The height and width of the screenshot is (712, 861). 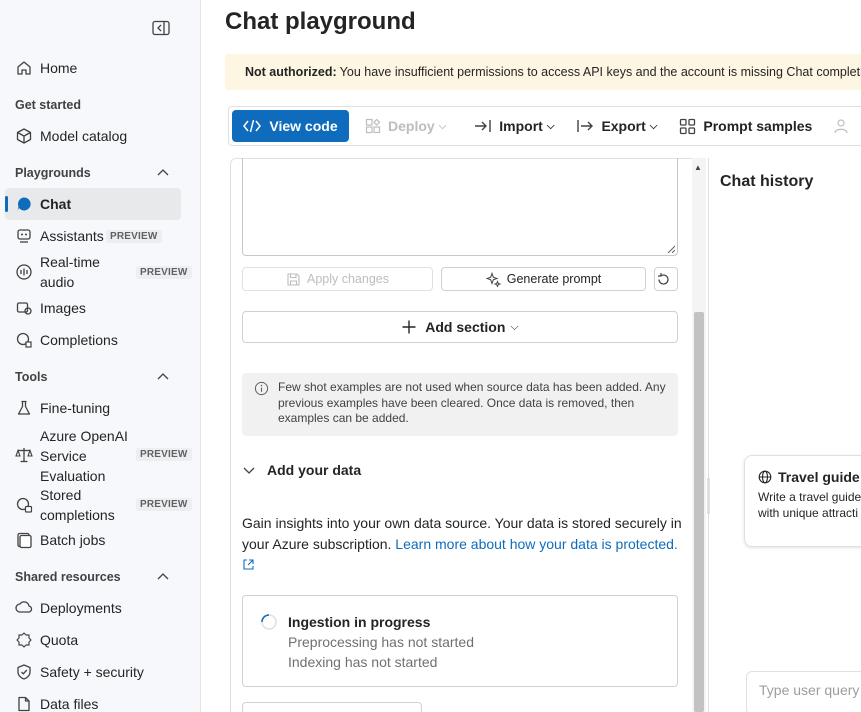 I want to click on collapse-sidebar-icon, so click(x=161, y=28).